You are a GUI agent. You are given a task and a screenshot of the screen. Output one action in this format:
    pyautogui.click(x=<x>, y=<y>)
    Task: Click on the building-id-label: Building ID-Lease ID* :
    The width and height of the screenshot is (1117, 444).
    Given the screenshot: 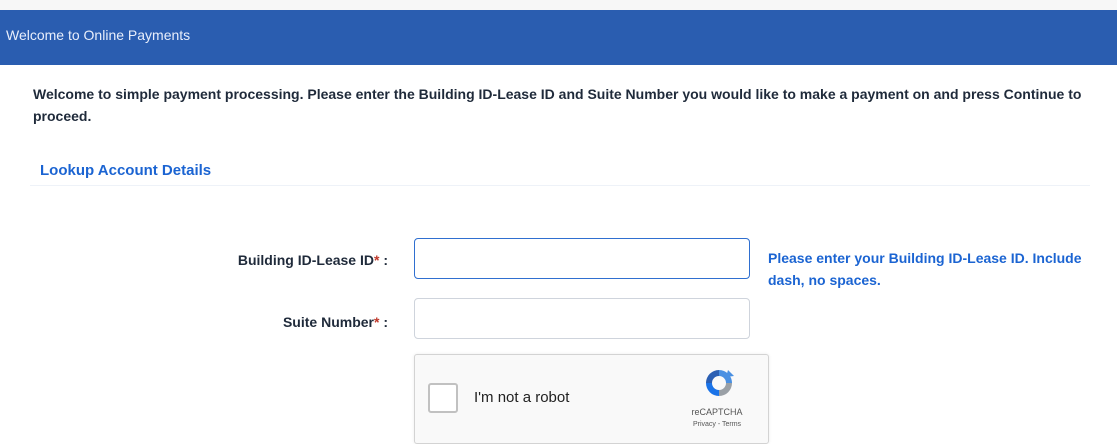 What is the action you would take?
    pyautogui.click(x=274, y=260)
    